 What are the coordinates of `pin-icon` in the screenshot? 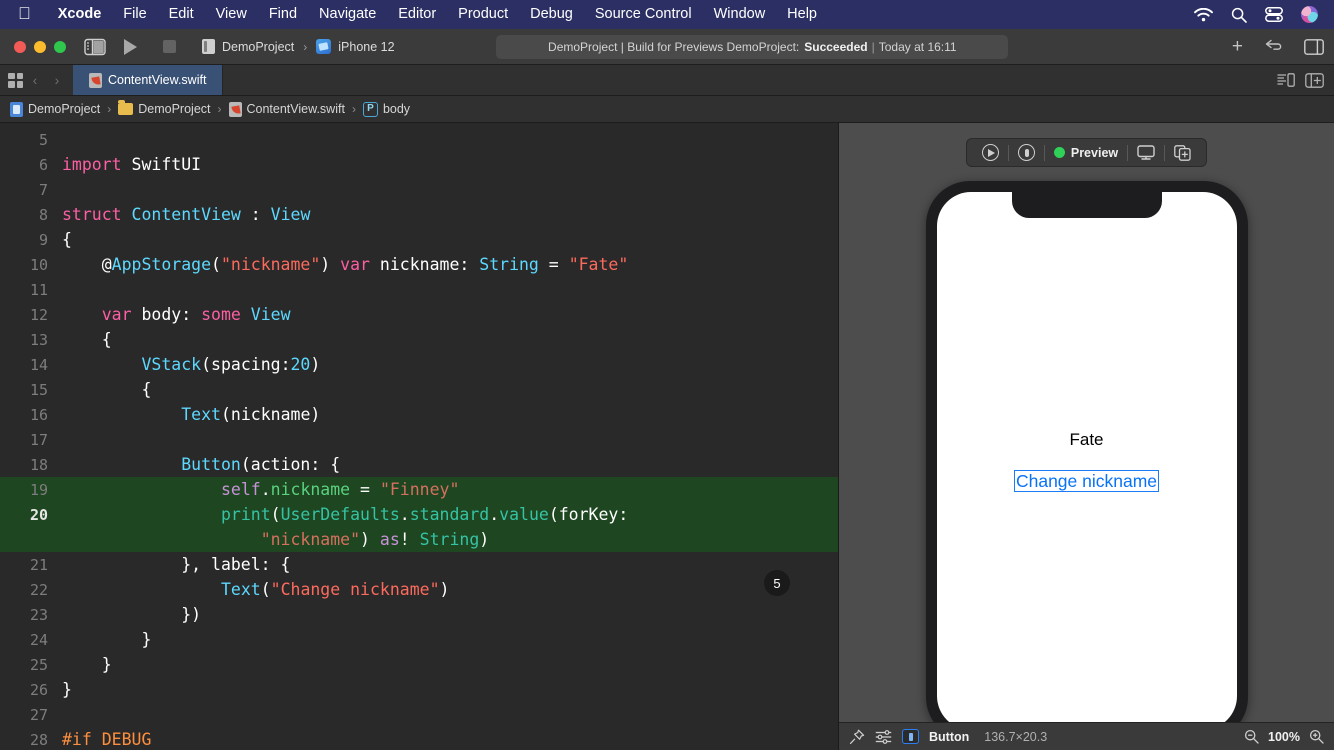 It's located at (857, 737).